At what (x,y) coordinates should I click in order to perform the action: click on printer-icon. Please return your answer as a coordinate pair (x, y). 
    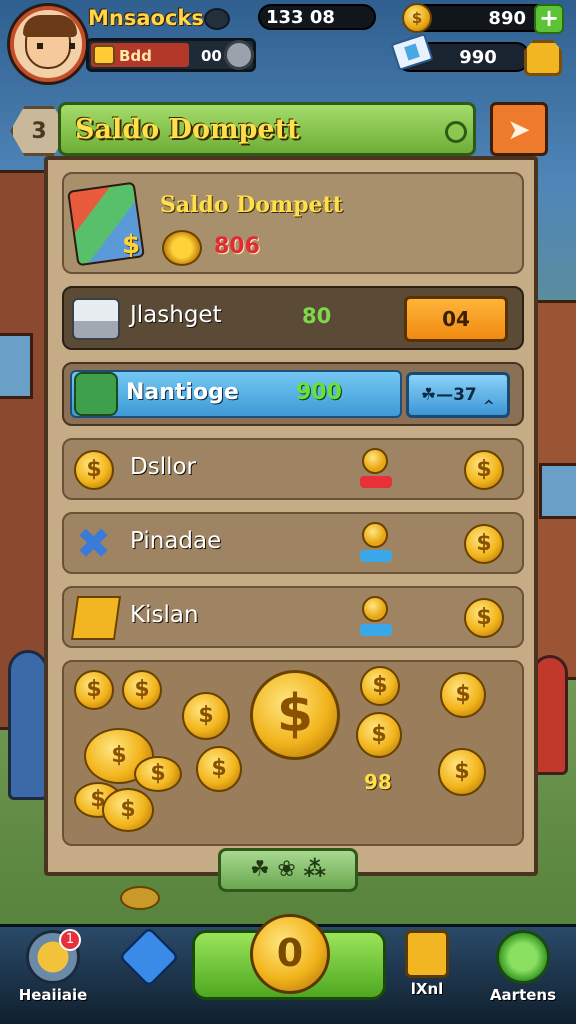
    Looking at the image, I should click on (96, 319).